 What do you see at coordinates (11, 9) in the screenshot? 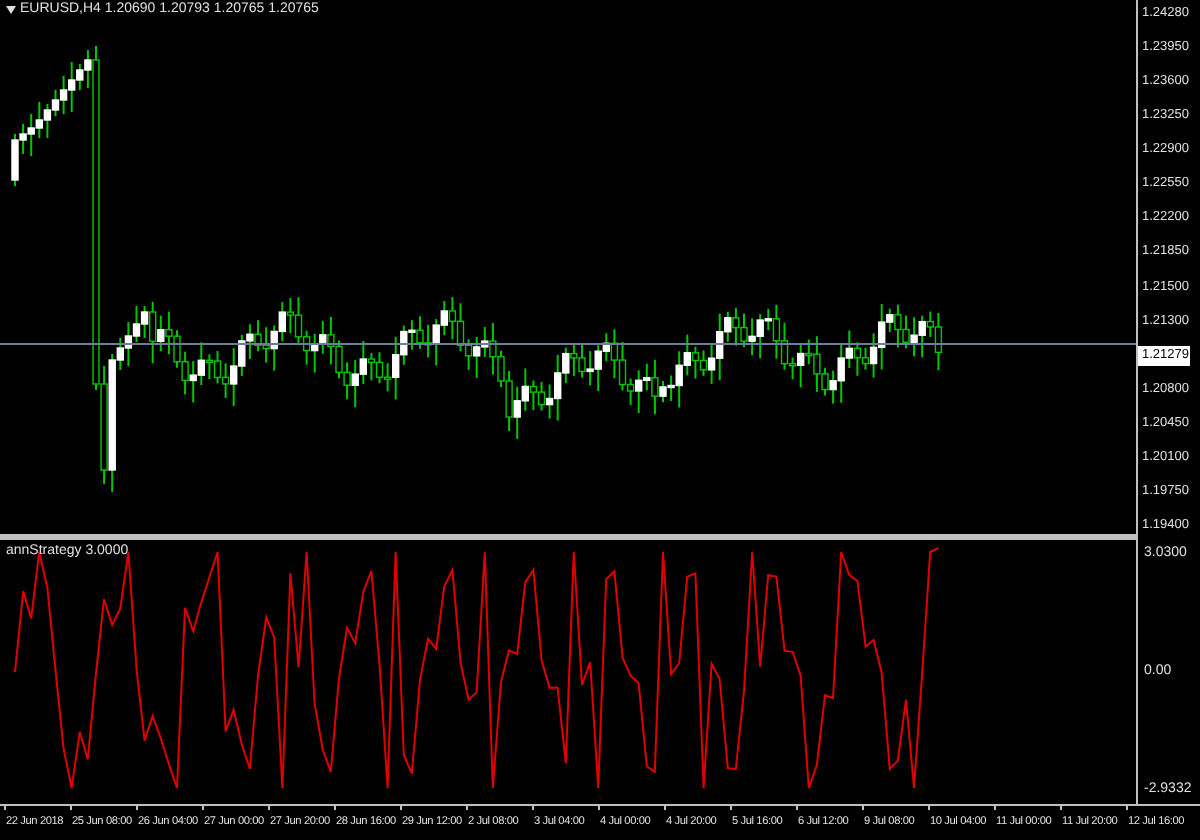
I see `dropdown-icon` at bounding box center [11, 9].